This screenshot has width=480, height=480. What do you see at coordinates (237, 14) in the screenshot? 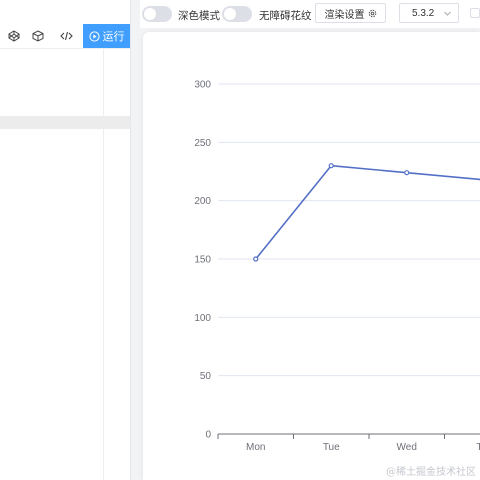
I see `decal-pattern-toggle` at bounding box center [237, 14].